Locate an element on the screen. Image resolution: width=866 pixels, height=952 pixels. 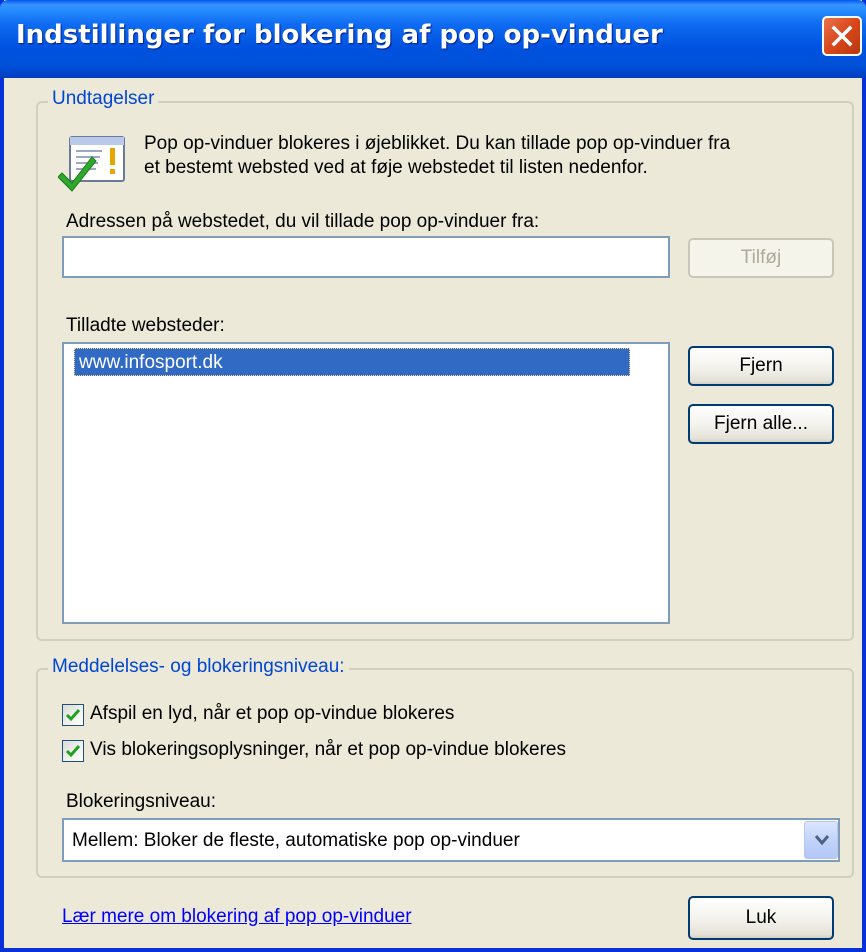
close-icon is located at coordinates (842, 36).